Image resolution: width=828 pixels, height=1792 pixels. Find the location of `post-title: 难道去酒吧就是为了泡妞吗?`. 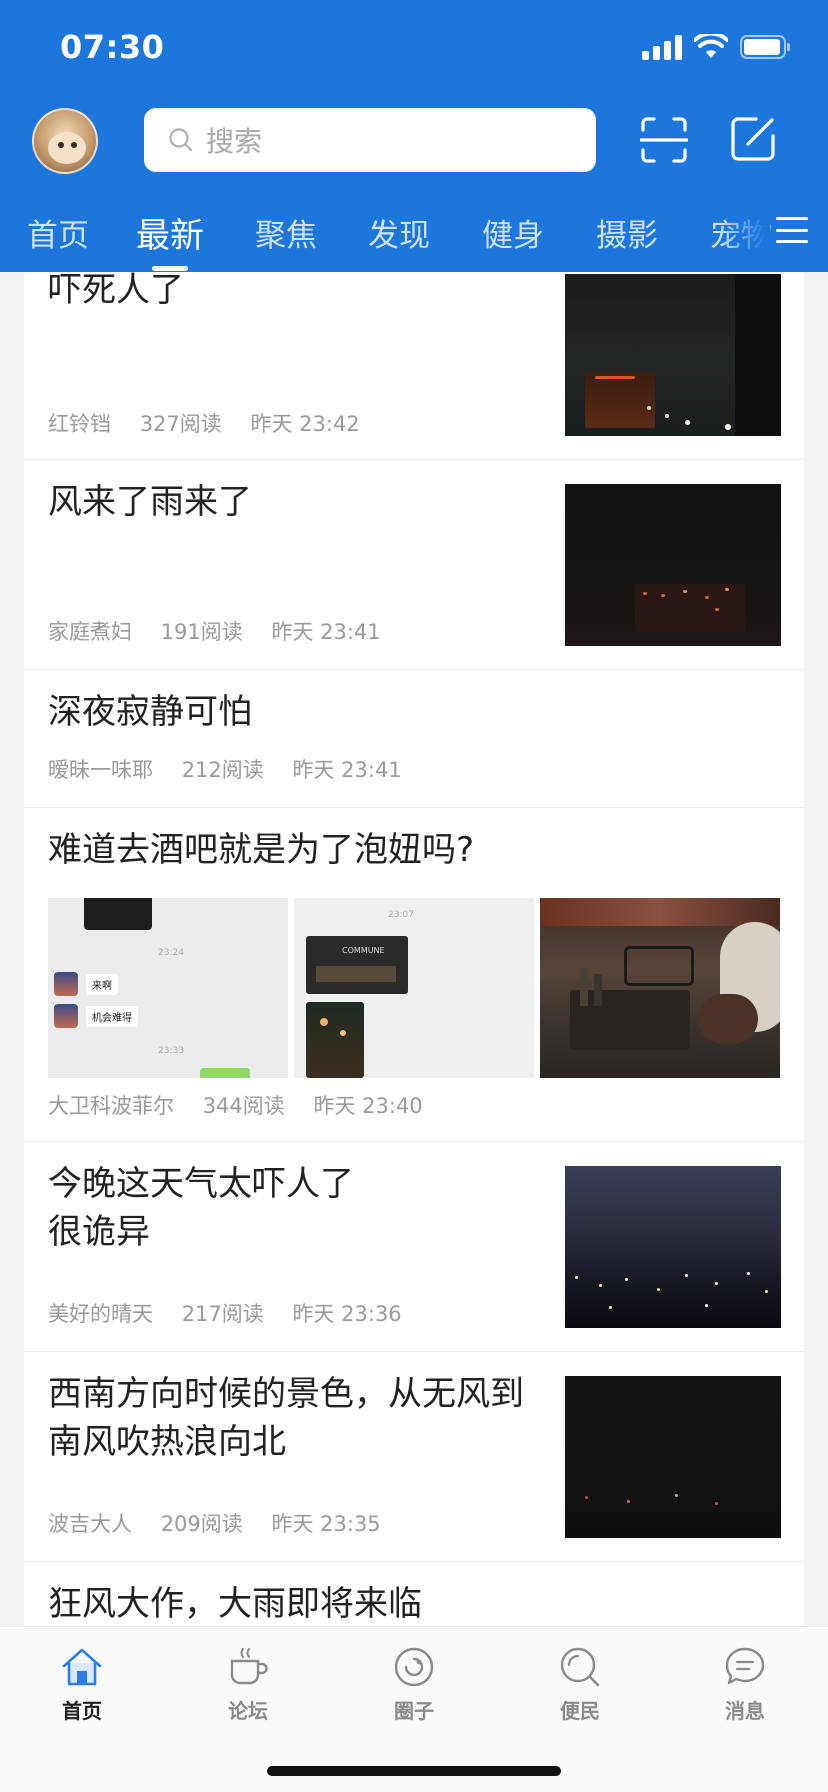

post-title: 难道去酒吧就是为了泡妞吗? is located at coordinates (261, 850).